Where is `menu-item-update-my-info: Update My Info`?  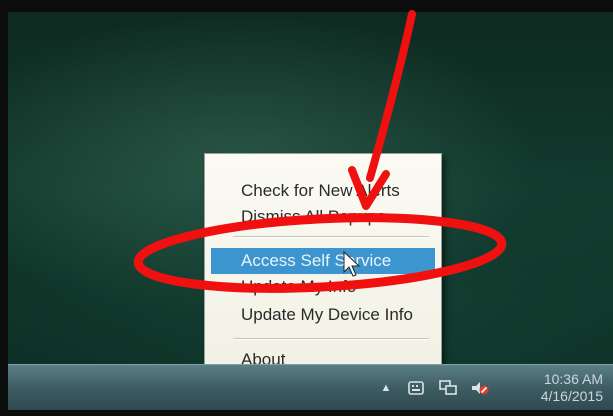
menu-item-update-my-info: Update My Info is located at coordinates (323, 287).